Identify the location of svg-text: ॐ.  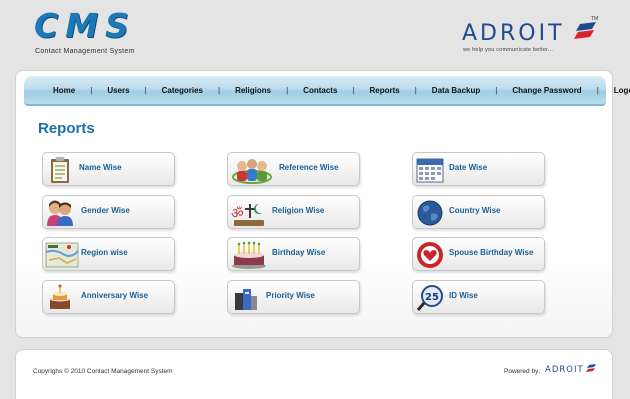
(237, 214).